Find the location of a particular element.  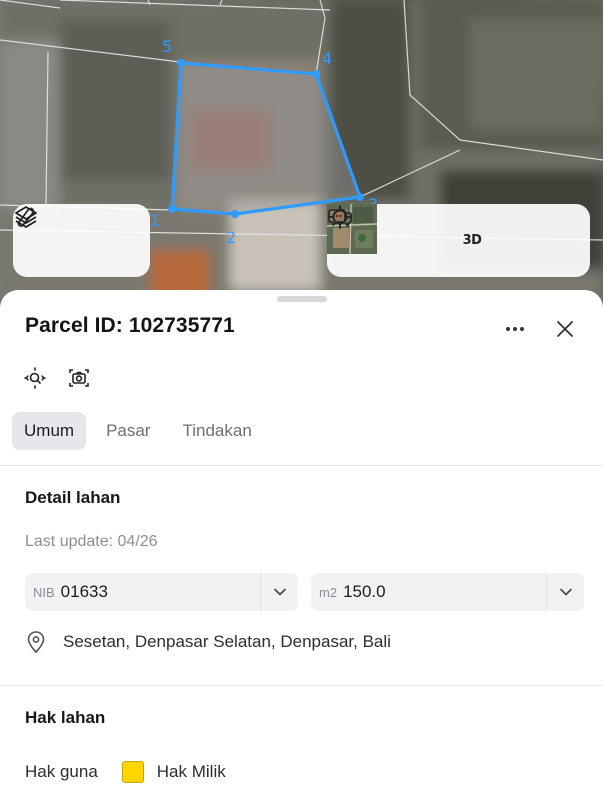

area-select: m2 150.0 is located at coordinates (447, 592).